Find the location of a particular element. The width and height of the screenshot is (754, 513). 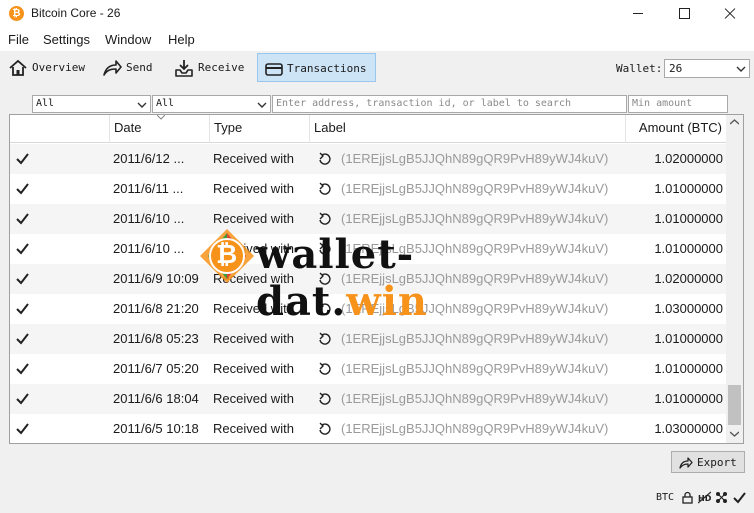

maximize-button is located at coordinates (684, 14).